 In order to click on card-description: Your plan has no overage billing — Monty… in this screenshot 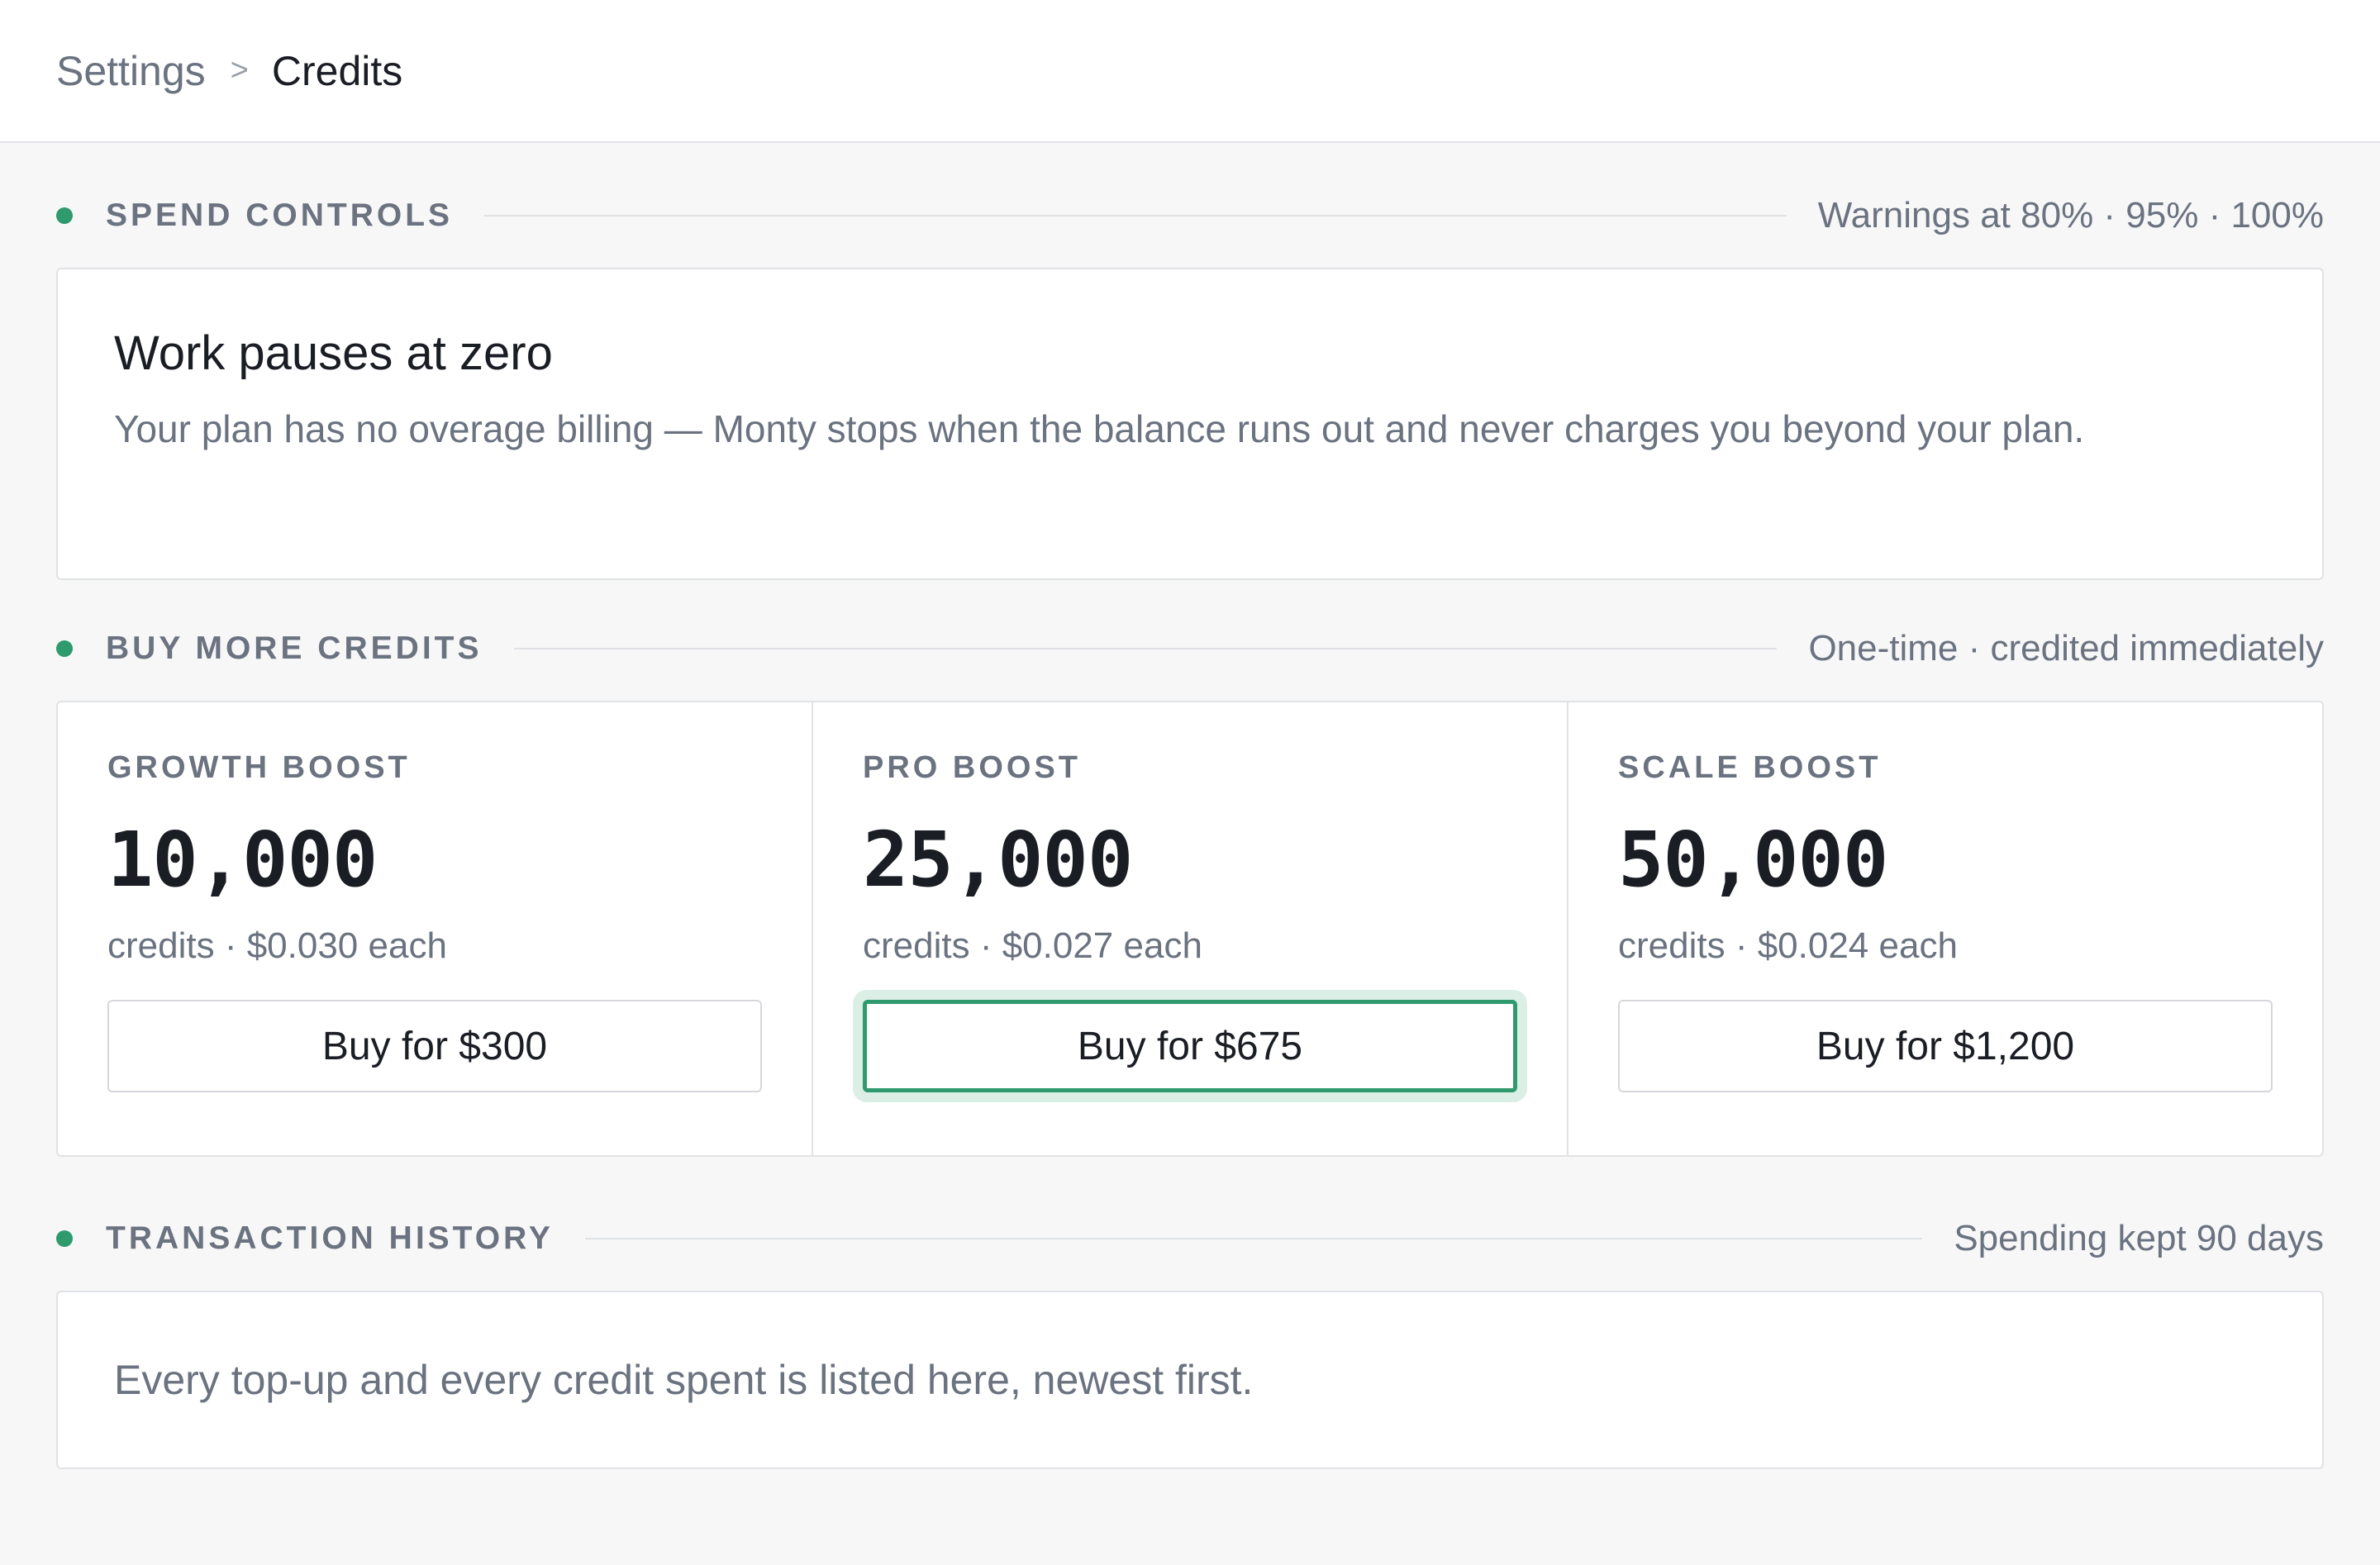, I will do `click(1099, 428)`.